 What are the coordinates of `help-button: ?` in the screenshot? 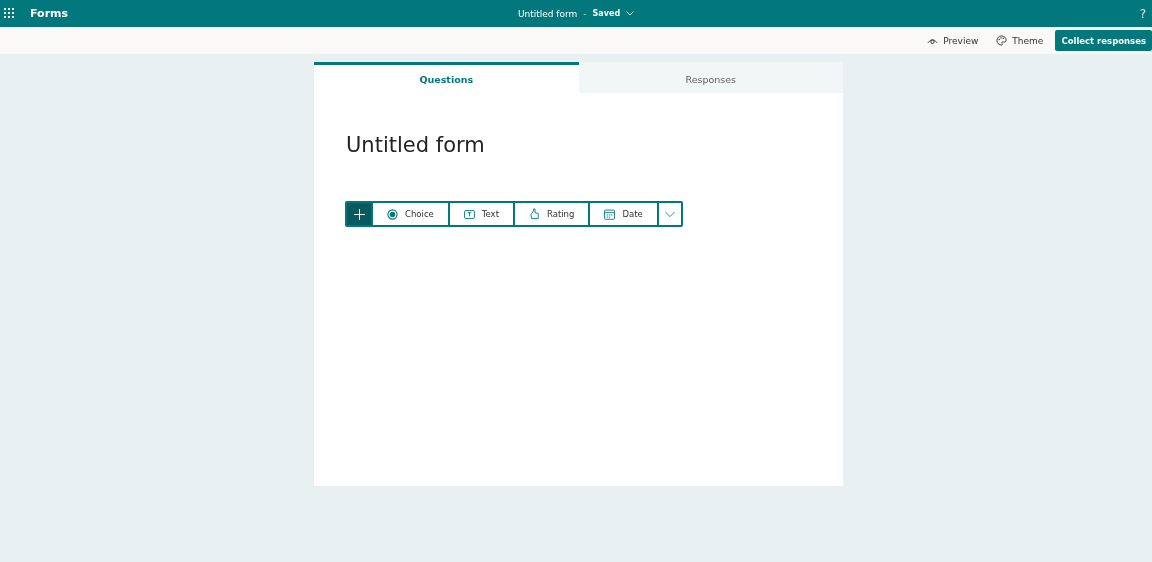 It's located at (1142, 13).